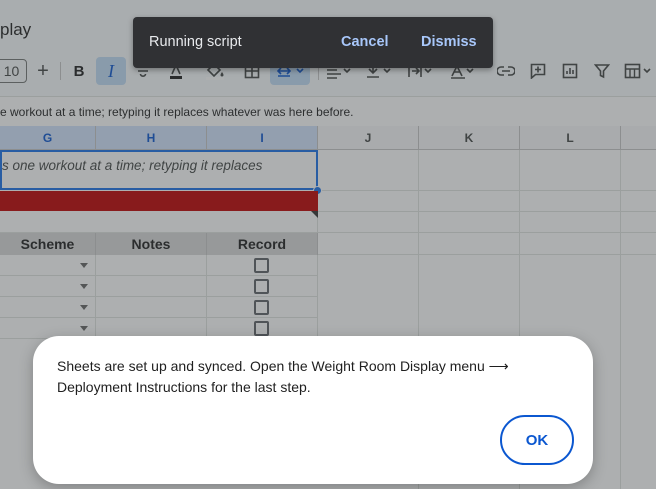  What do you see at coordinates (365, 42) in the screenshot?
I see `cancel-button: Cancel` at bounding box center [365, 42].